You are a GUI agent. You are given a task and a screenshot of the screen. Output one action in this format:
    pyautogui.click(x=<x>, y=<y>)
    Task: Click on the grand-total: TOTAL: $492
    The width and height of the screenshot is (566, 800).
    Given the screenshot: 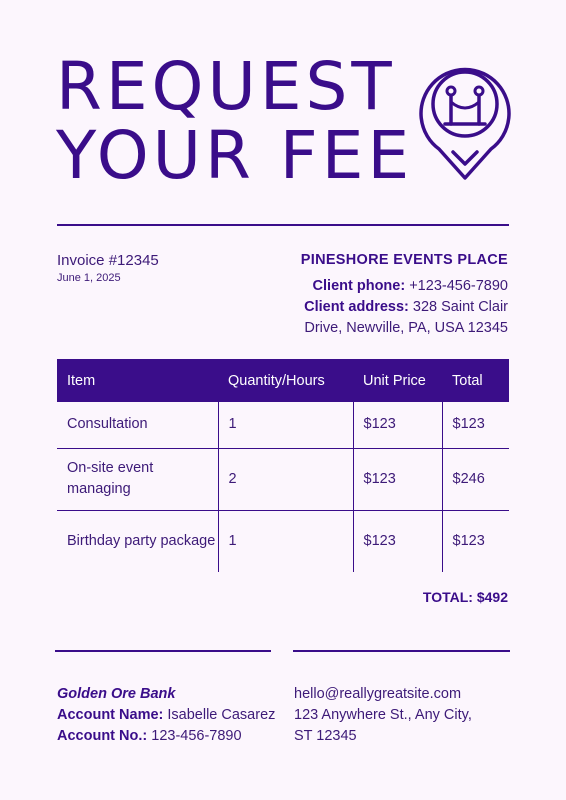 What is the action you would take?
    pyautogui.click(x=465, y=597)
    